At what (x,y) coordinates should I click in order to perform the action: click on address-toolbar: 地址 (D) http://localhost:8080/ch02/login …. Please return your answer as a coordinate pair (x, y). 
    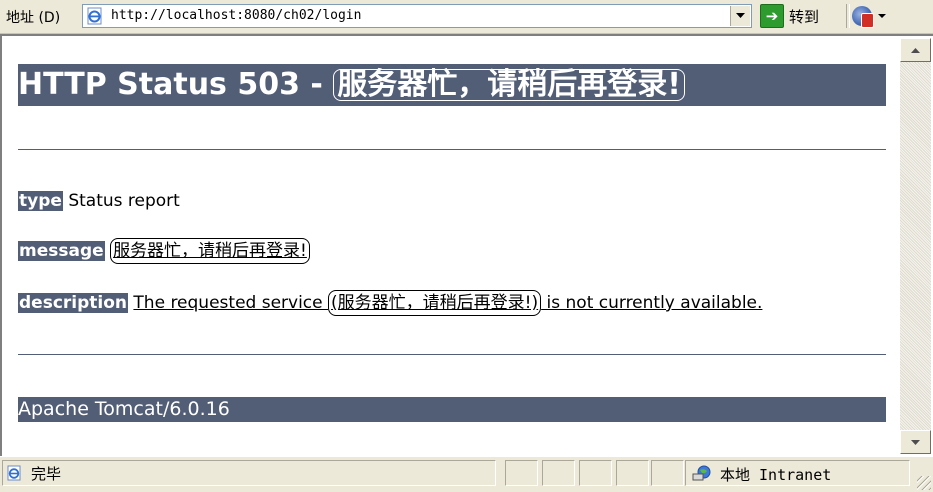
    Looking at the image, I should click on (466, 17).